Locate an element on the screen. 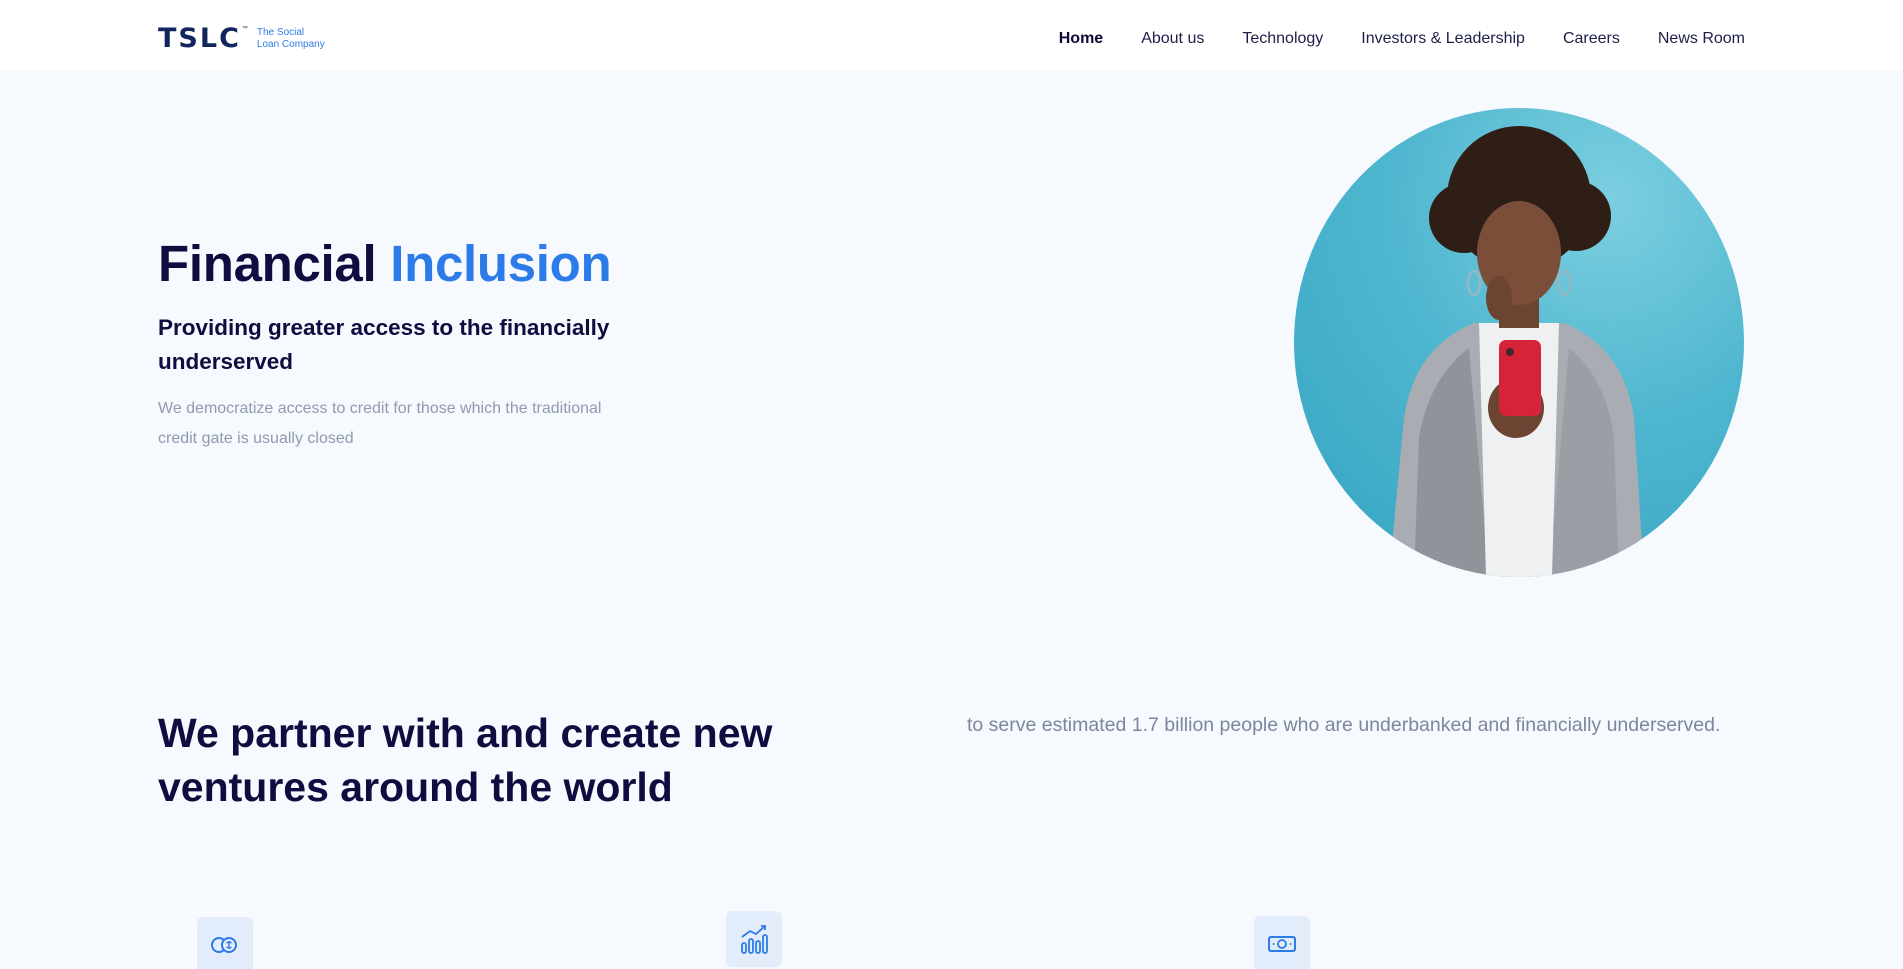 The height and width of the screenshot is (969, 1903). logo-tagline-line2: Loan Company is located at coordinates (290, 44).